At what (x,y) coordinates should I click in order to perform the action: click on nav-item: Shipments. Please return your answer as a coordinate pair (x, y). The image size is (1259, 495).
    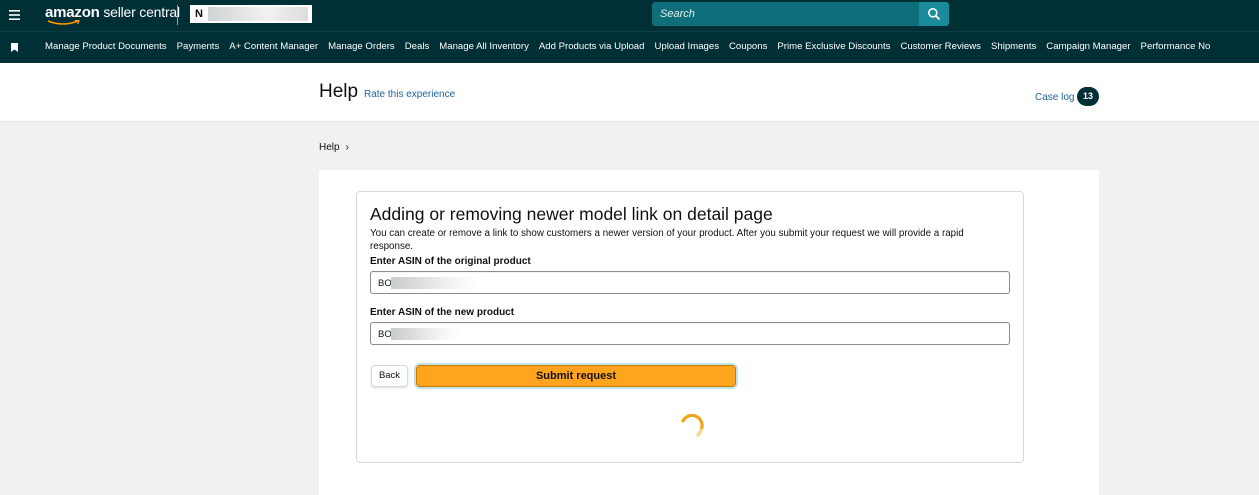
    Looking at the image, I should click on (1013, 46).